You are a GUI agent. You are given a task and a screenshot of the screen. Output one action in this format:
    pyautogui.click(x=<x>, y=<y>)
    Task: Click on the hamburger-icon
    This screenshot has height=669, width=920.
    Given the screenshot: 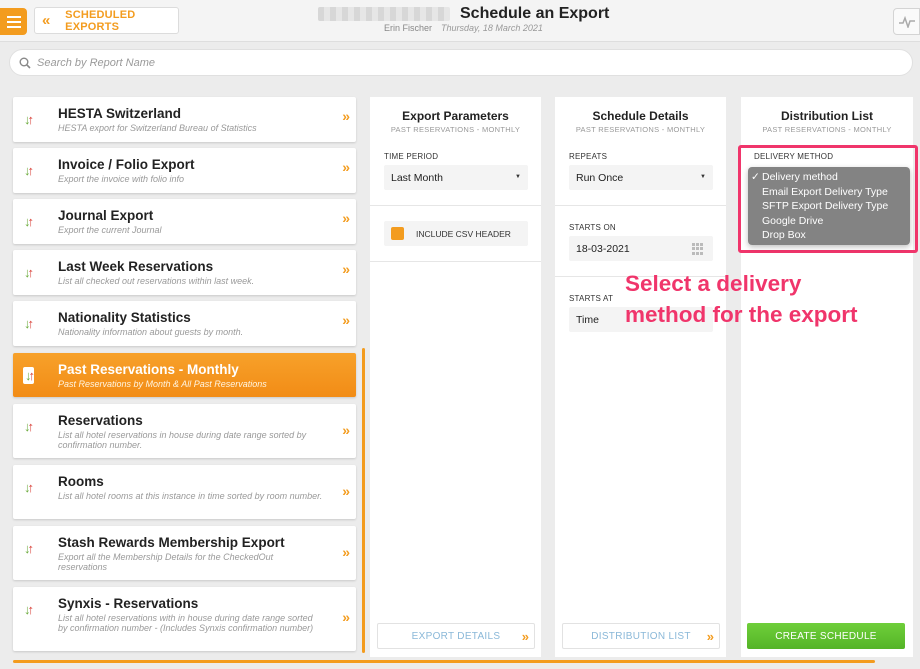 What is the action you would take?
    pyautogui.click(x=13, y=16)
    